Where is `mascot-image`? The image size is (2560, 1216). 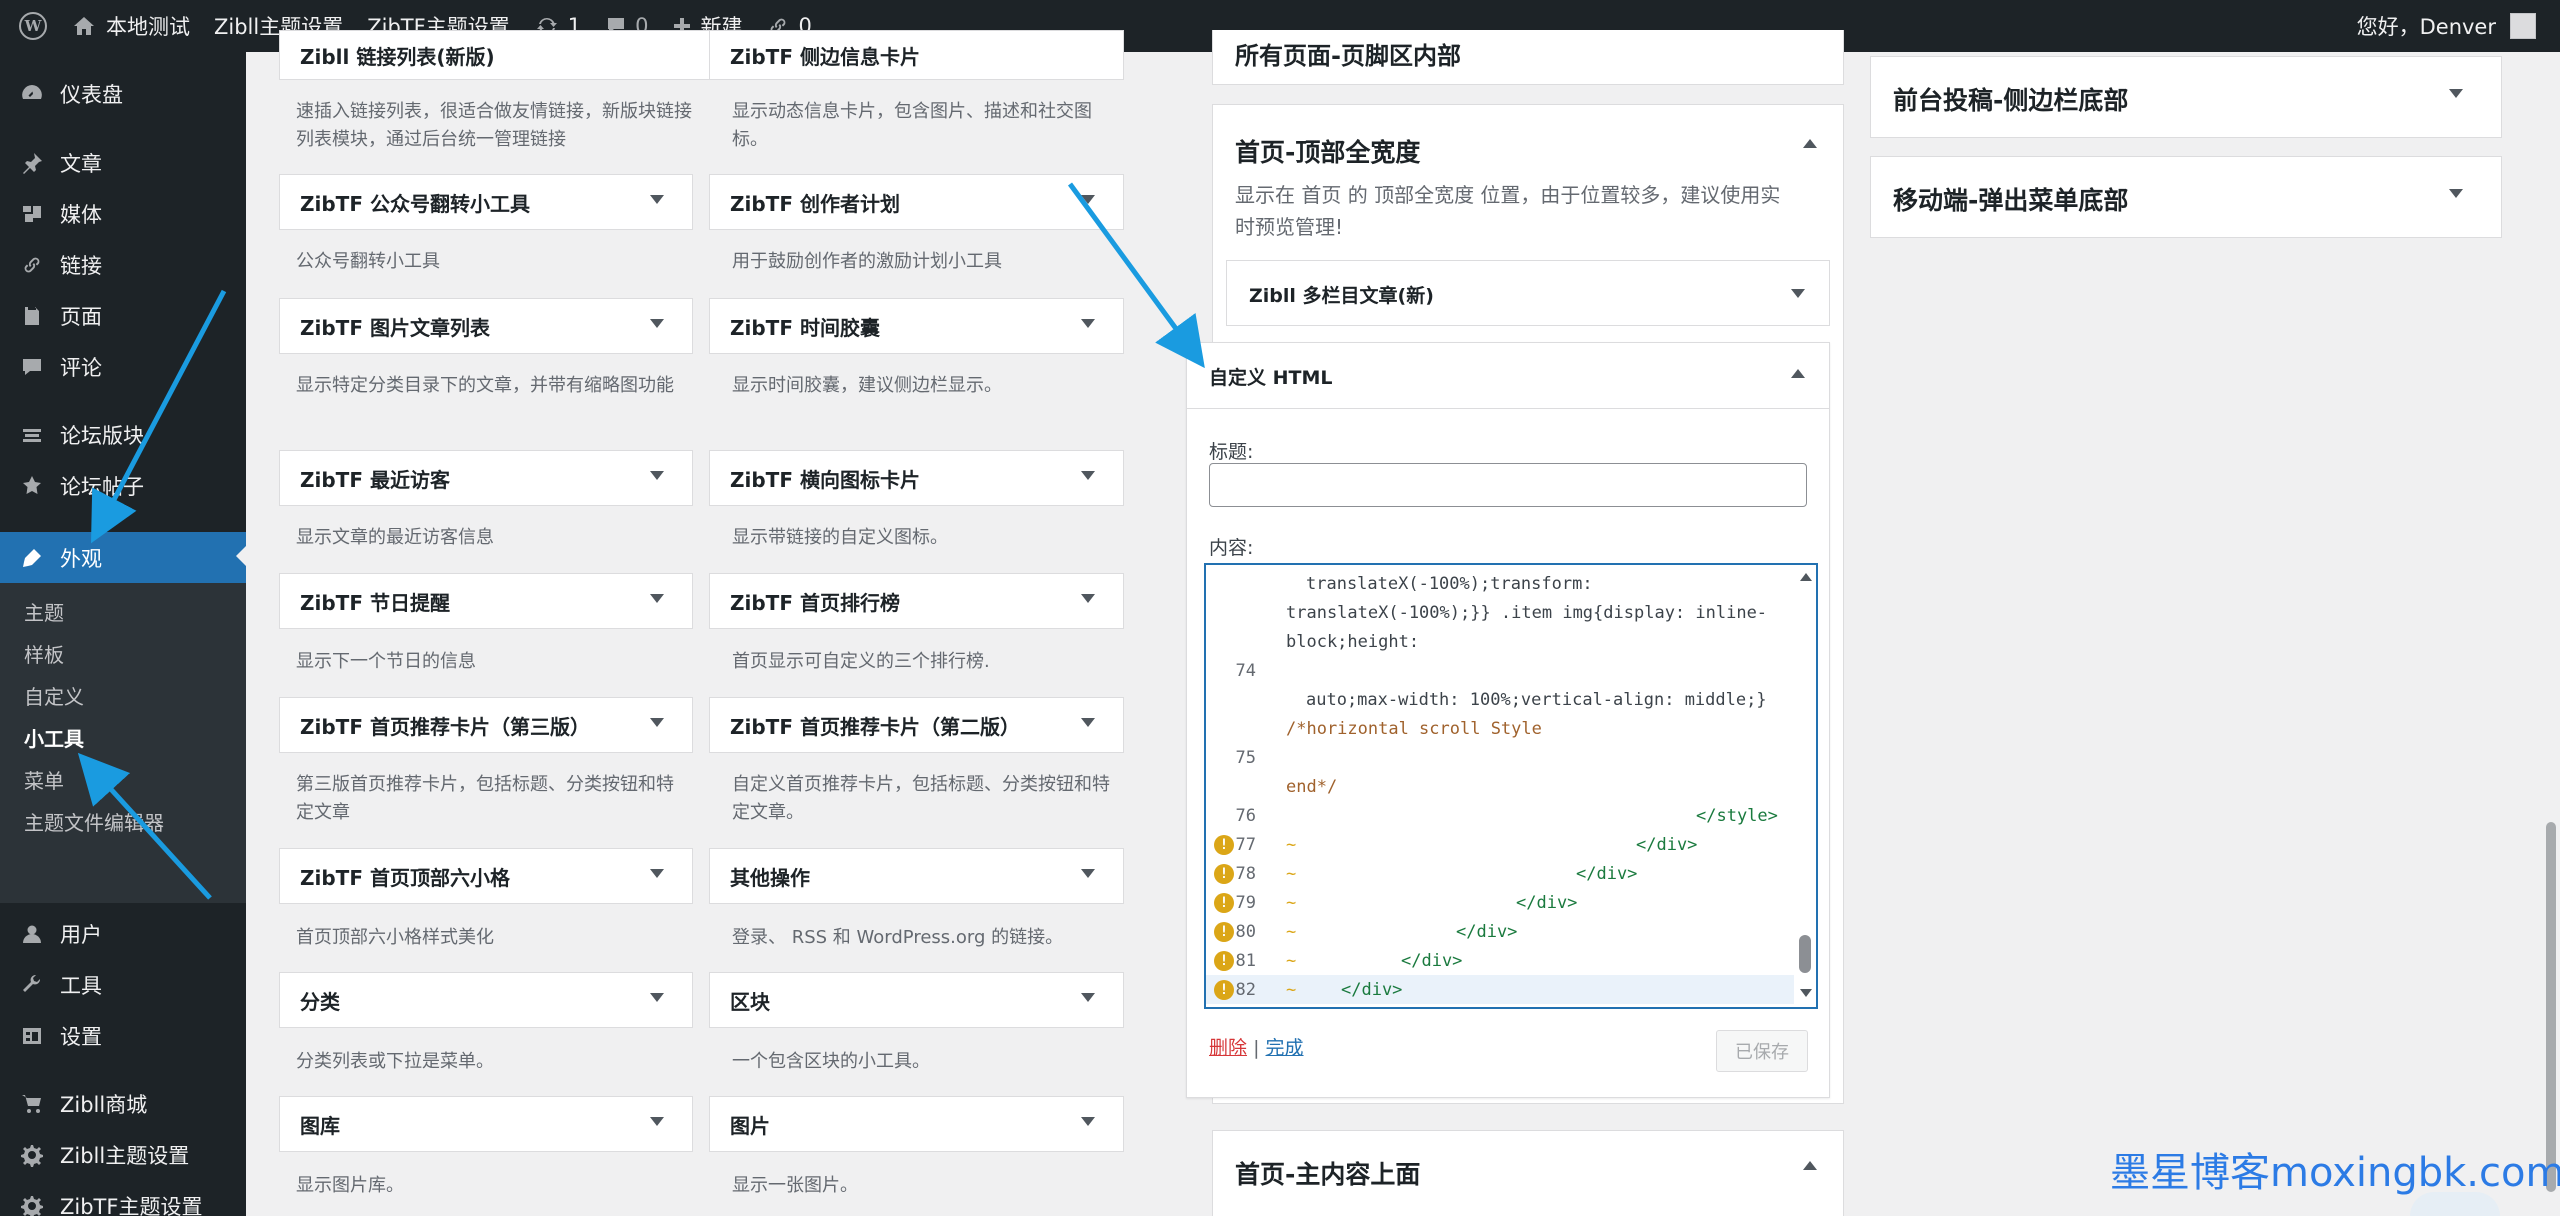 mascot-image is located at coordinates (2455, 1204).